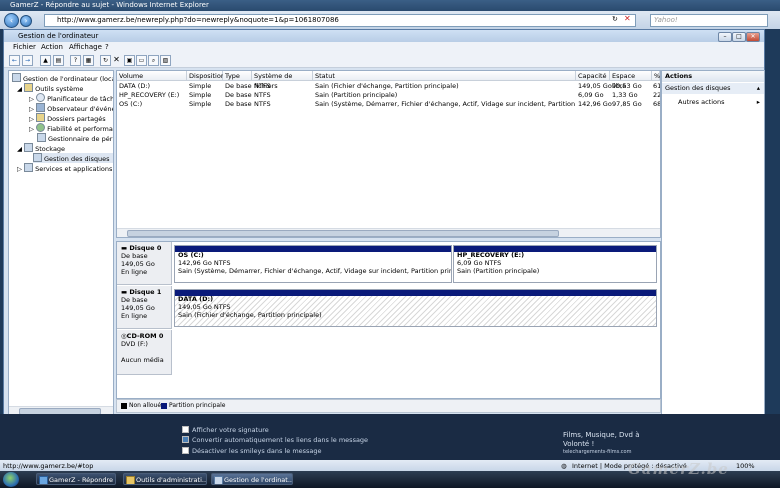 This screenshot has width=780, height=488. I want to click on forward-arrow-icon: ›, so click(26, 21).